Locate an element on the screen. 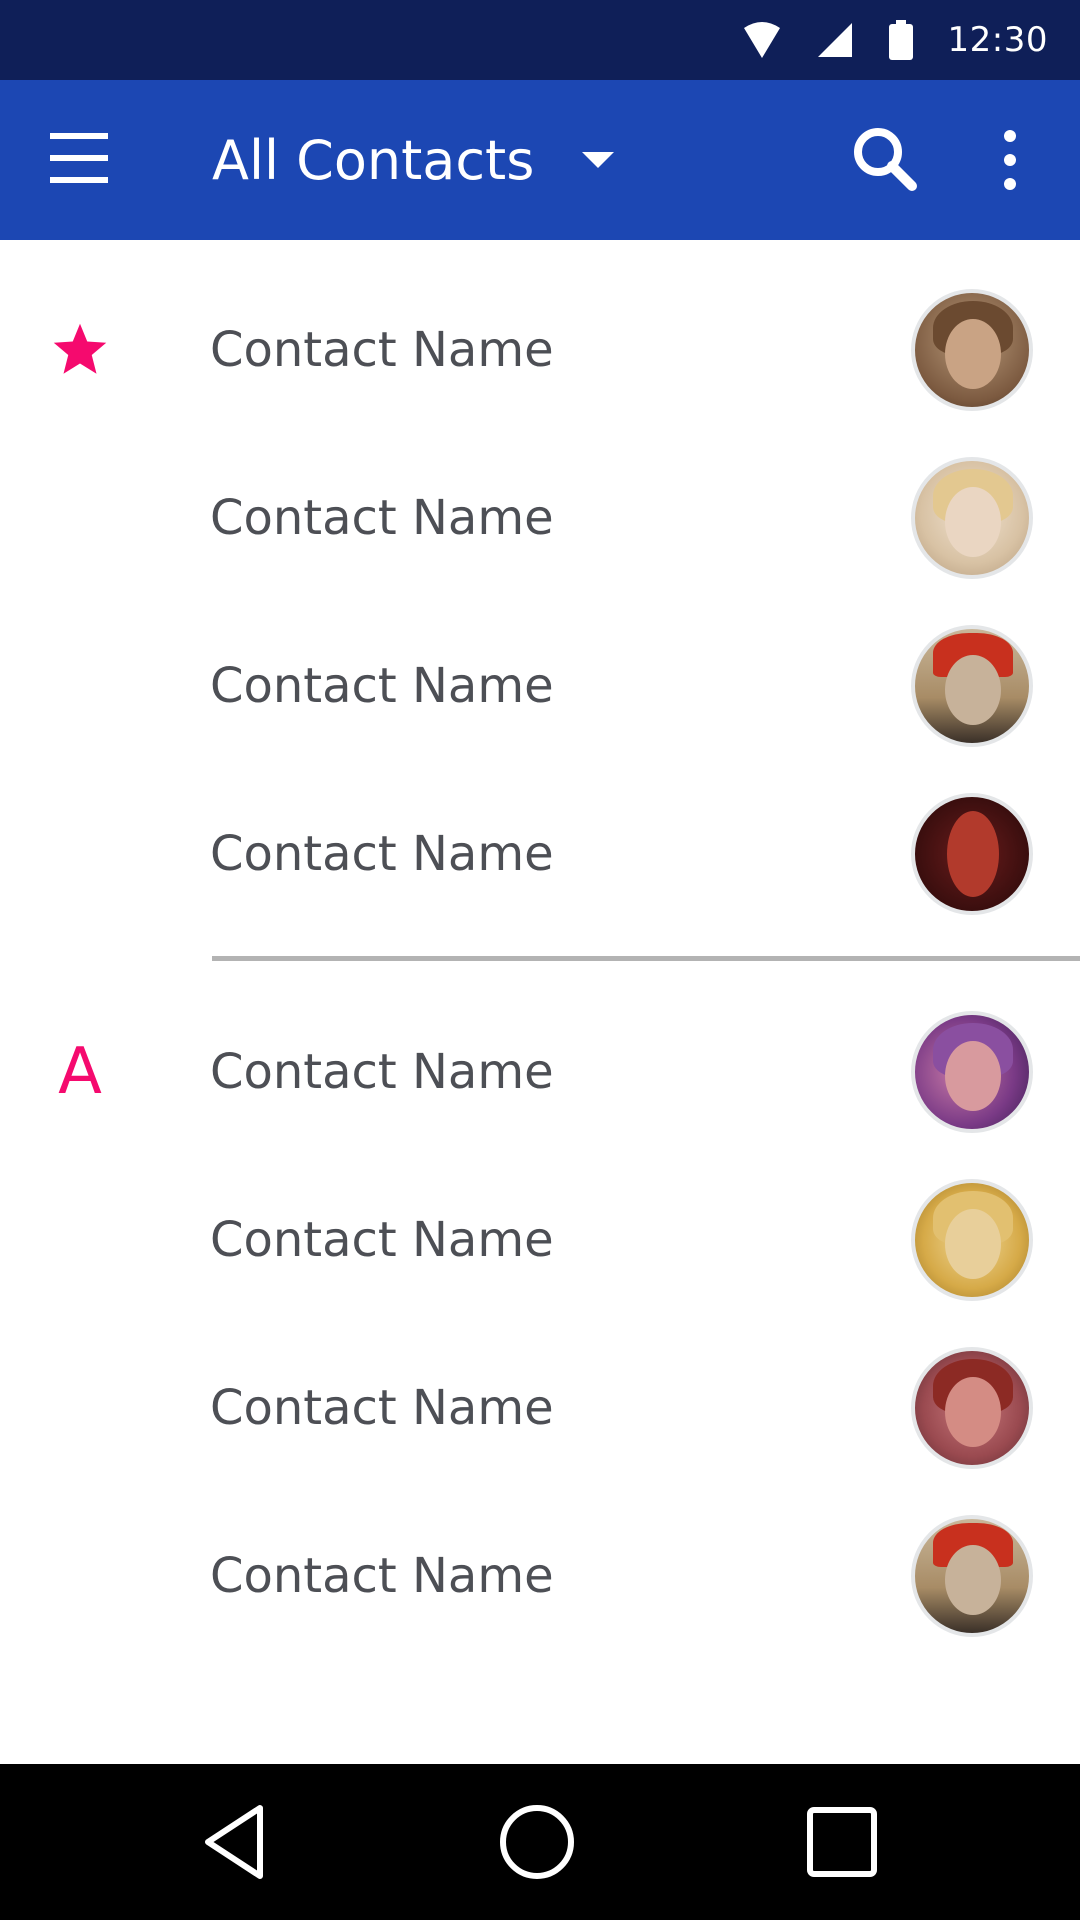 This screenshot has height=1920, width=1080. status-bar: 12:30 is located at coordinates (540, 40).